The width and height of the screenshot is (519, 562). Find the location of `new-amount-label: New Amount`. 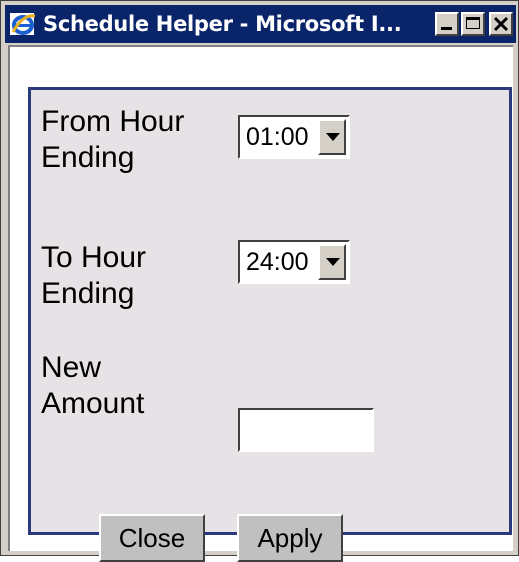

new-amount-label: New Amount is located at coordinates (92, 386).